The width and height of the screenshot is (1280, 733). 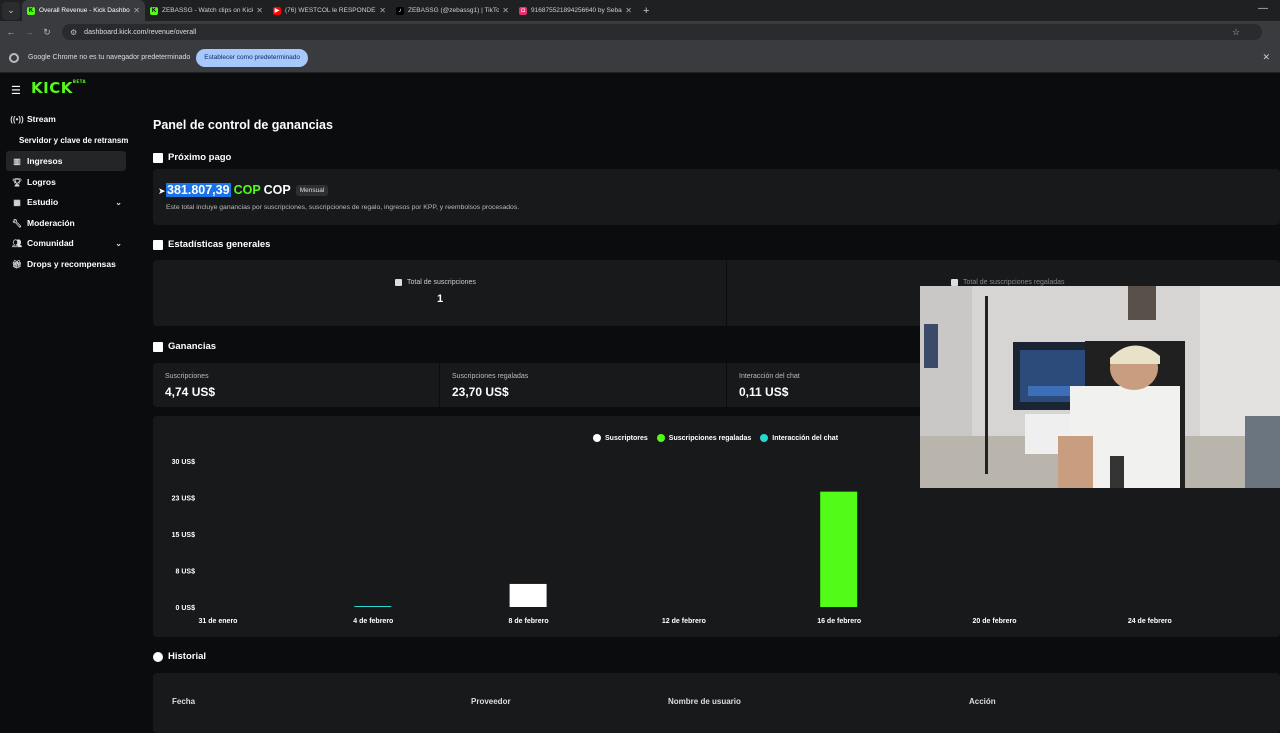 What do you see at coordinates (646, 11) in the screenshot?
I see `new-tab-icon: +` at bounding box center [646, 11].